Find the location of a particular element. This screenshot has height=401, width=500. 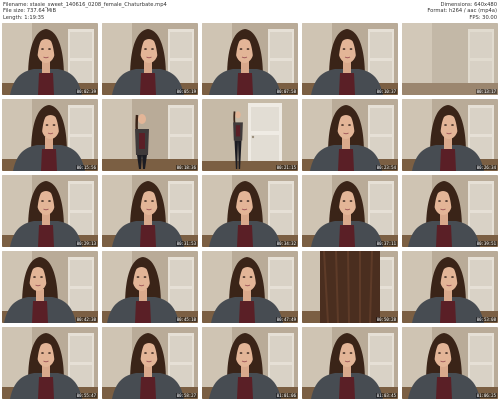

fps-text: FPS: 30.00 is located at coordinates (483, 17).